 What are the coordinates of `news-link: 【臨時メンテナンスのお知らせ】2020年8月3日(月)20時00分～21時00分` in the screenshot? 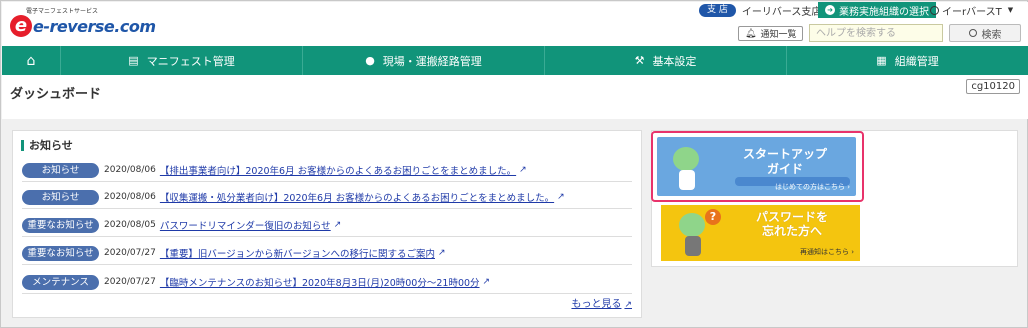 It's located at (320, 282).